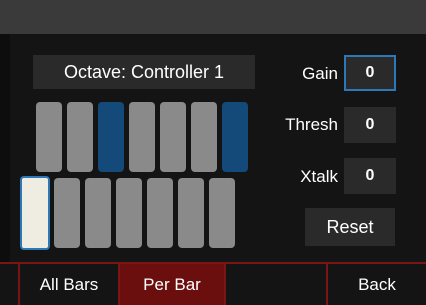 The width and height of the screenshot is (426, 305). I want to click on reset-button: Reset, so click(350, 227).